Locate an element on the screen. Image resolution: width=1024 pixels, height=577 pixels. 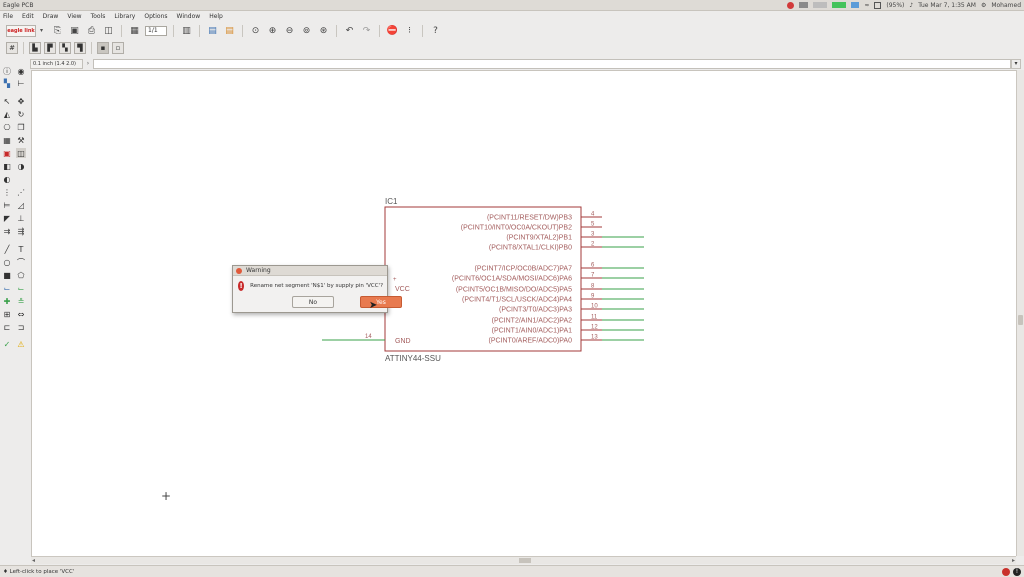
script-icon: ▤ is located at coordinates (212, 30).